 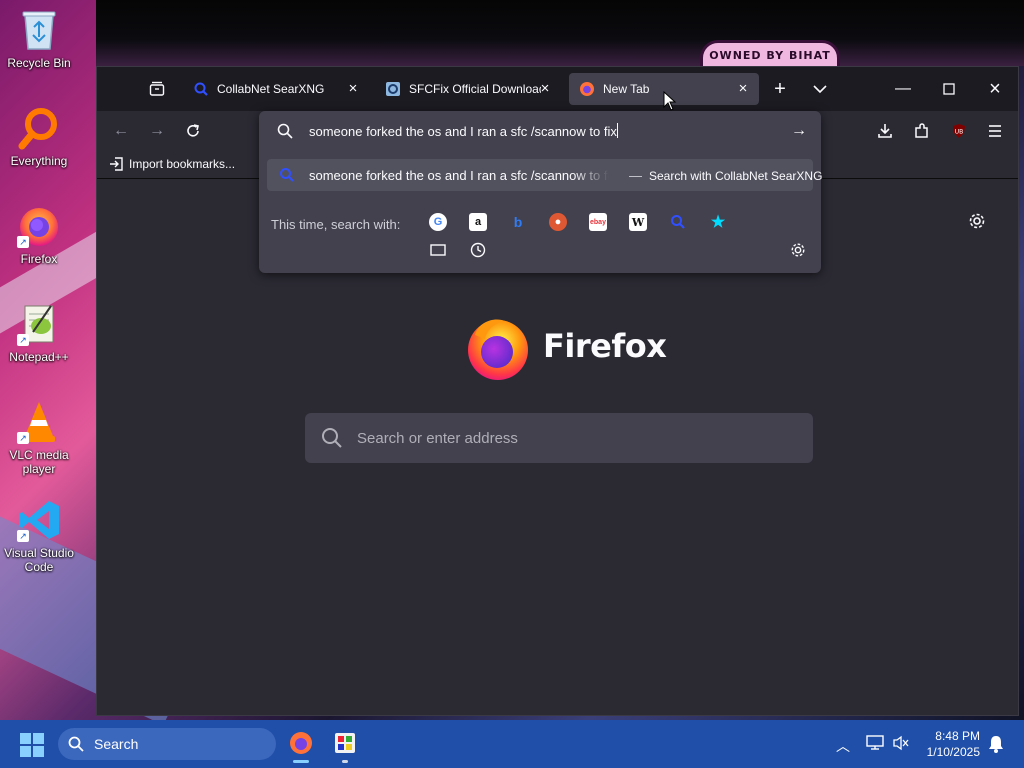 I want to click on close-icon: ×, so click(x=995, y=88).